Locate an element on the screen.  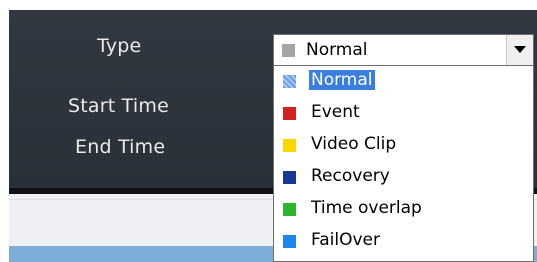
top-margin is located at coordinates (268, 5).